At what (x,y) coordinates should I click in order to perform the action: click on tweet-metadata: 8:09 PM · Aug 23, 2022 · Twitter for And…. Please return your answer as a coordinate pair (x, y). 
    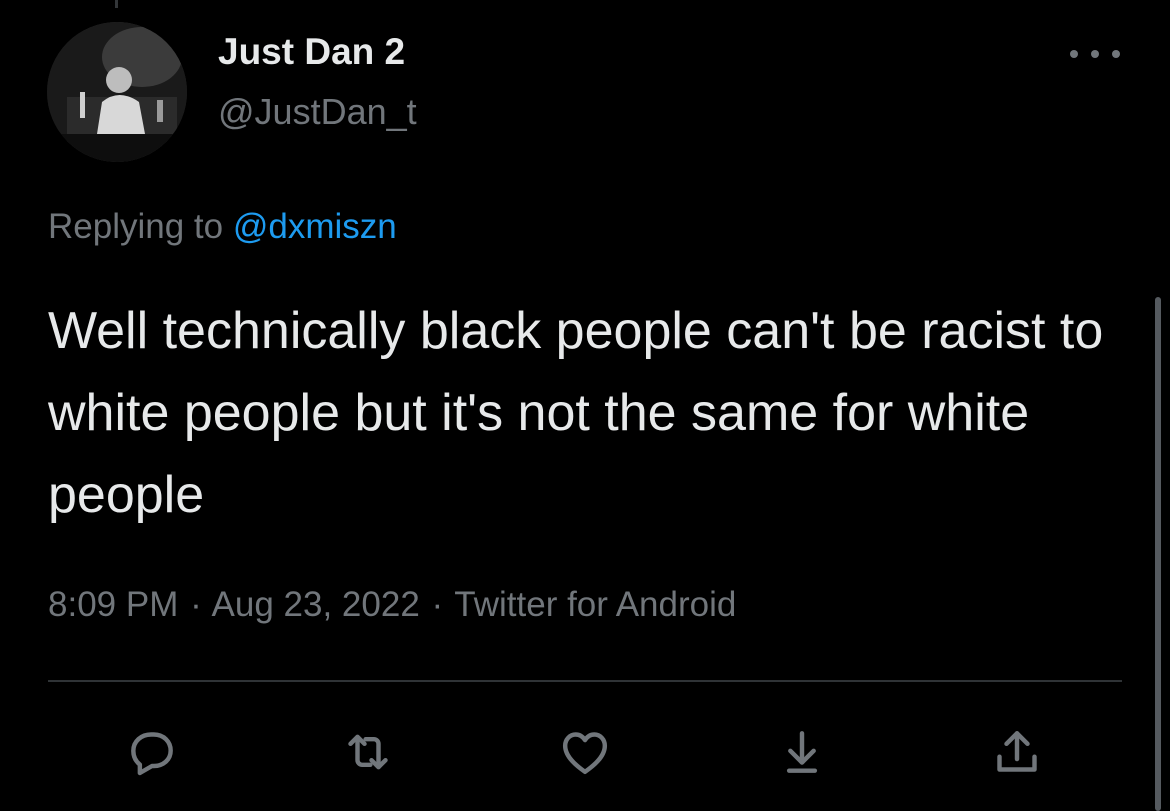
    Looking at the image, I should click on (392, 605).